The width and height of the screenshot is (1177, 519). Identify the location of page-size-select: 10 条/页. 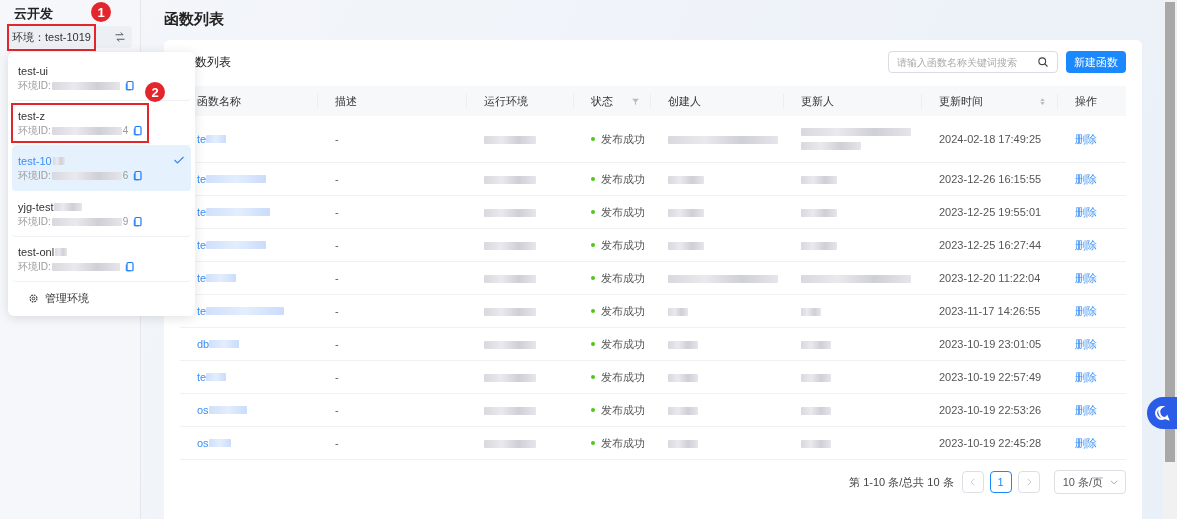
(1089, 482).